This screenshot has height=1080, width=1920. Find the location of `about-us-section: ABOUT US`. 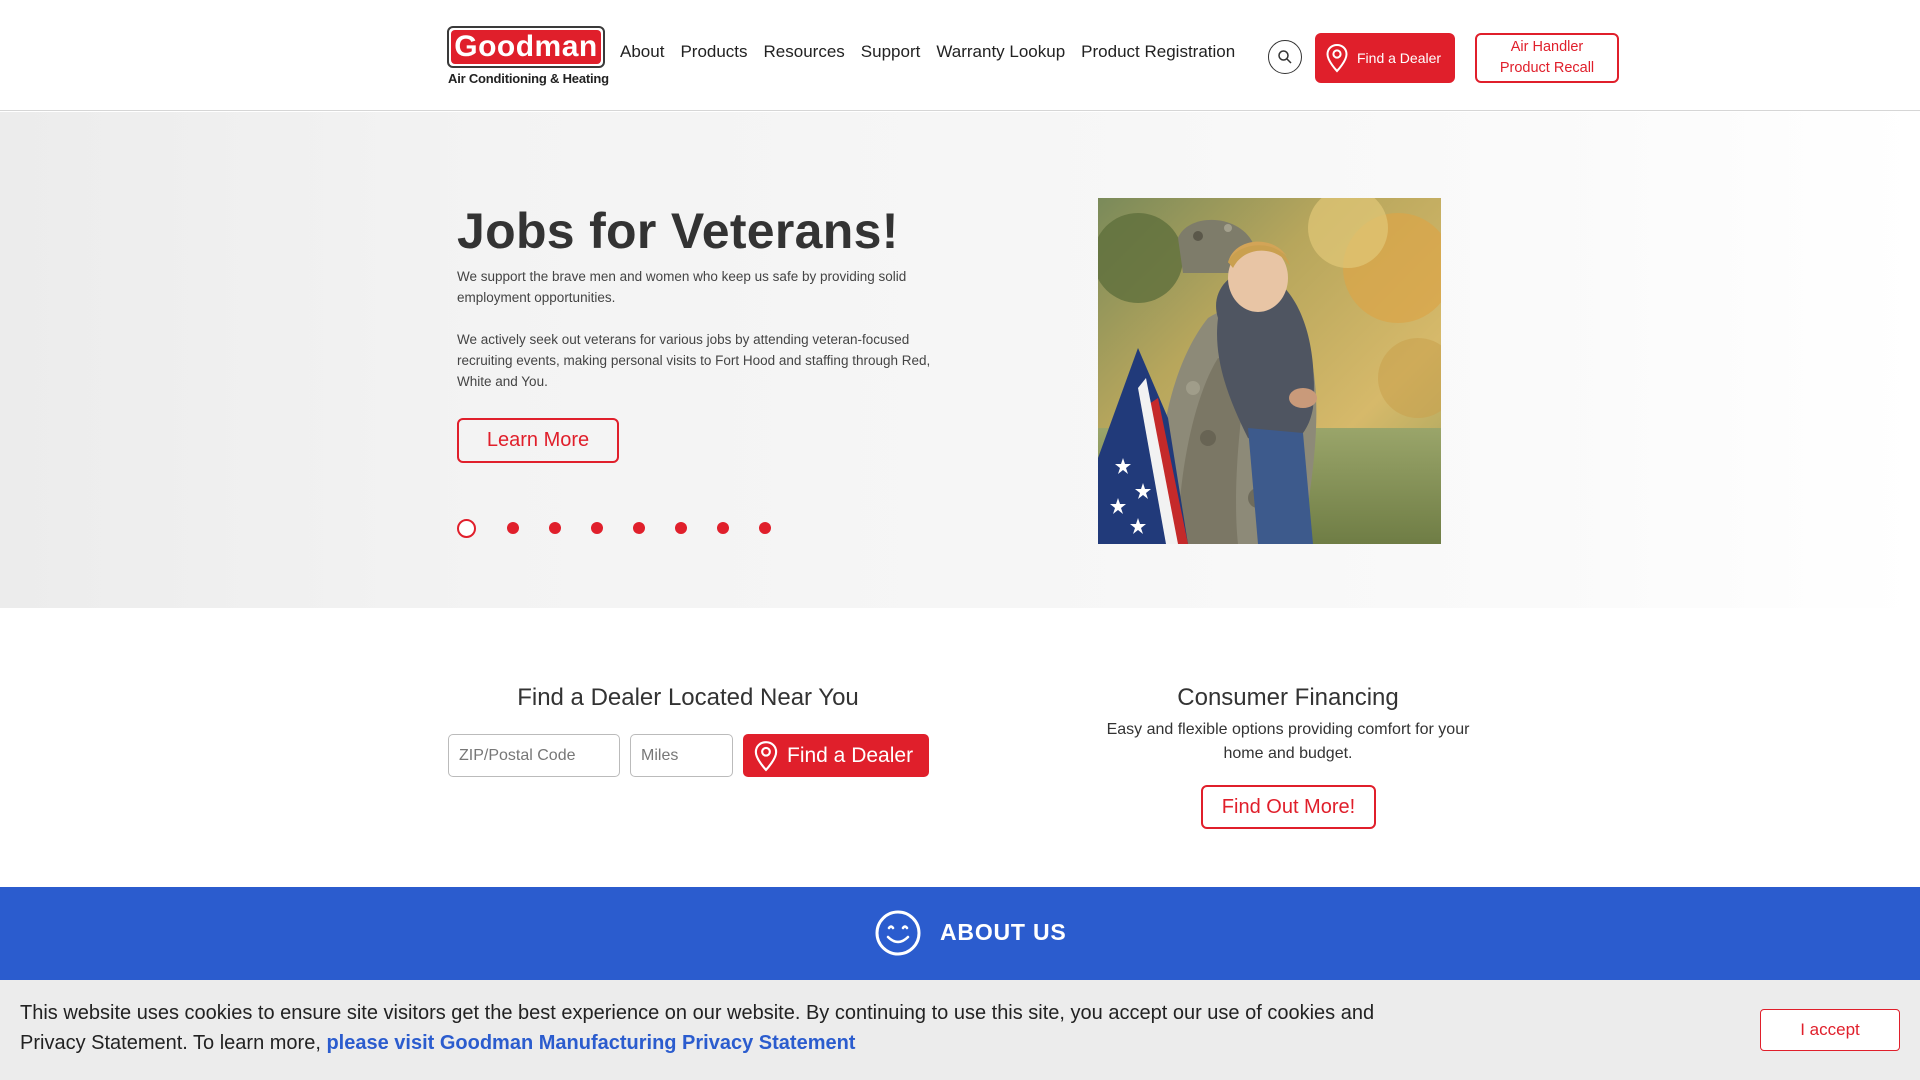

about-us-section: ABOUT US is located at coordinates (960, 937).